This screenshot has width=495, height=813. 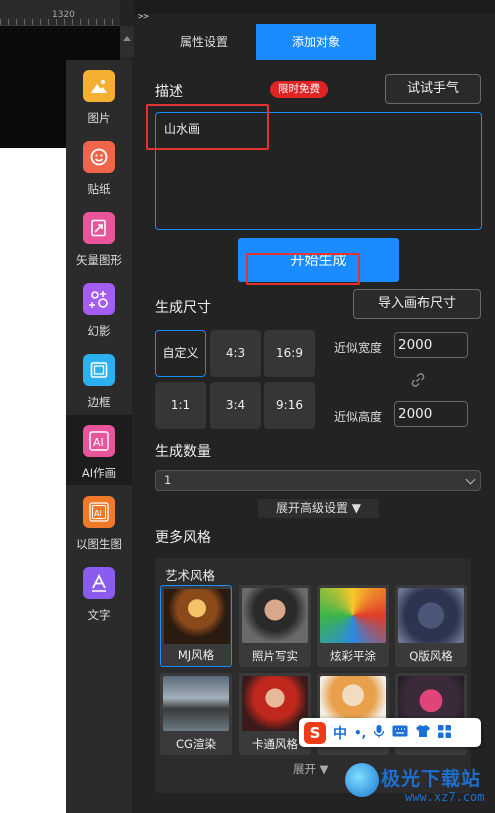 I want to click on style-card-photo: 照片写实, so click(x=275, y=626).